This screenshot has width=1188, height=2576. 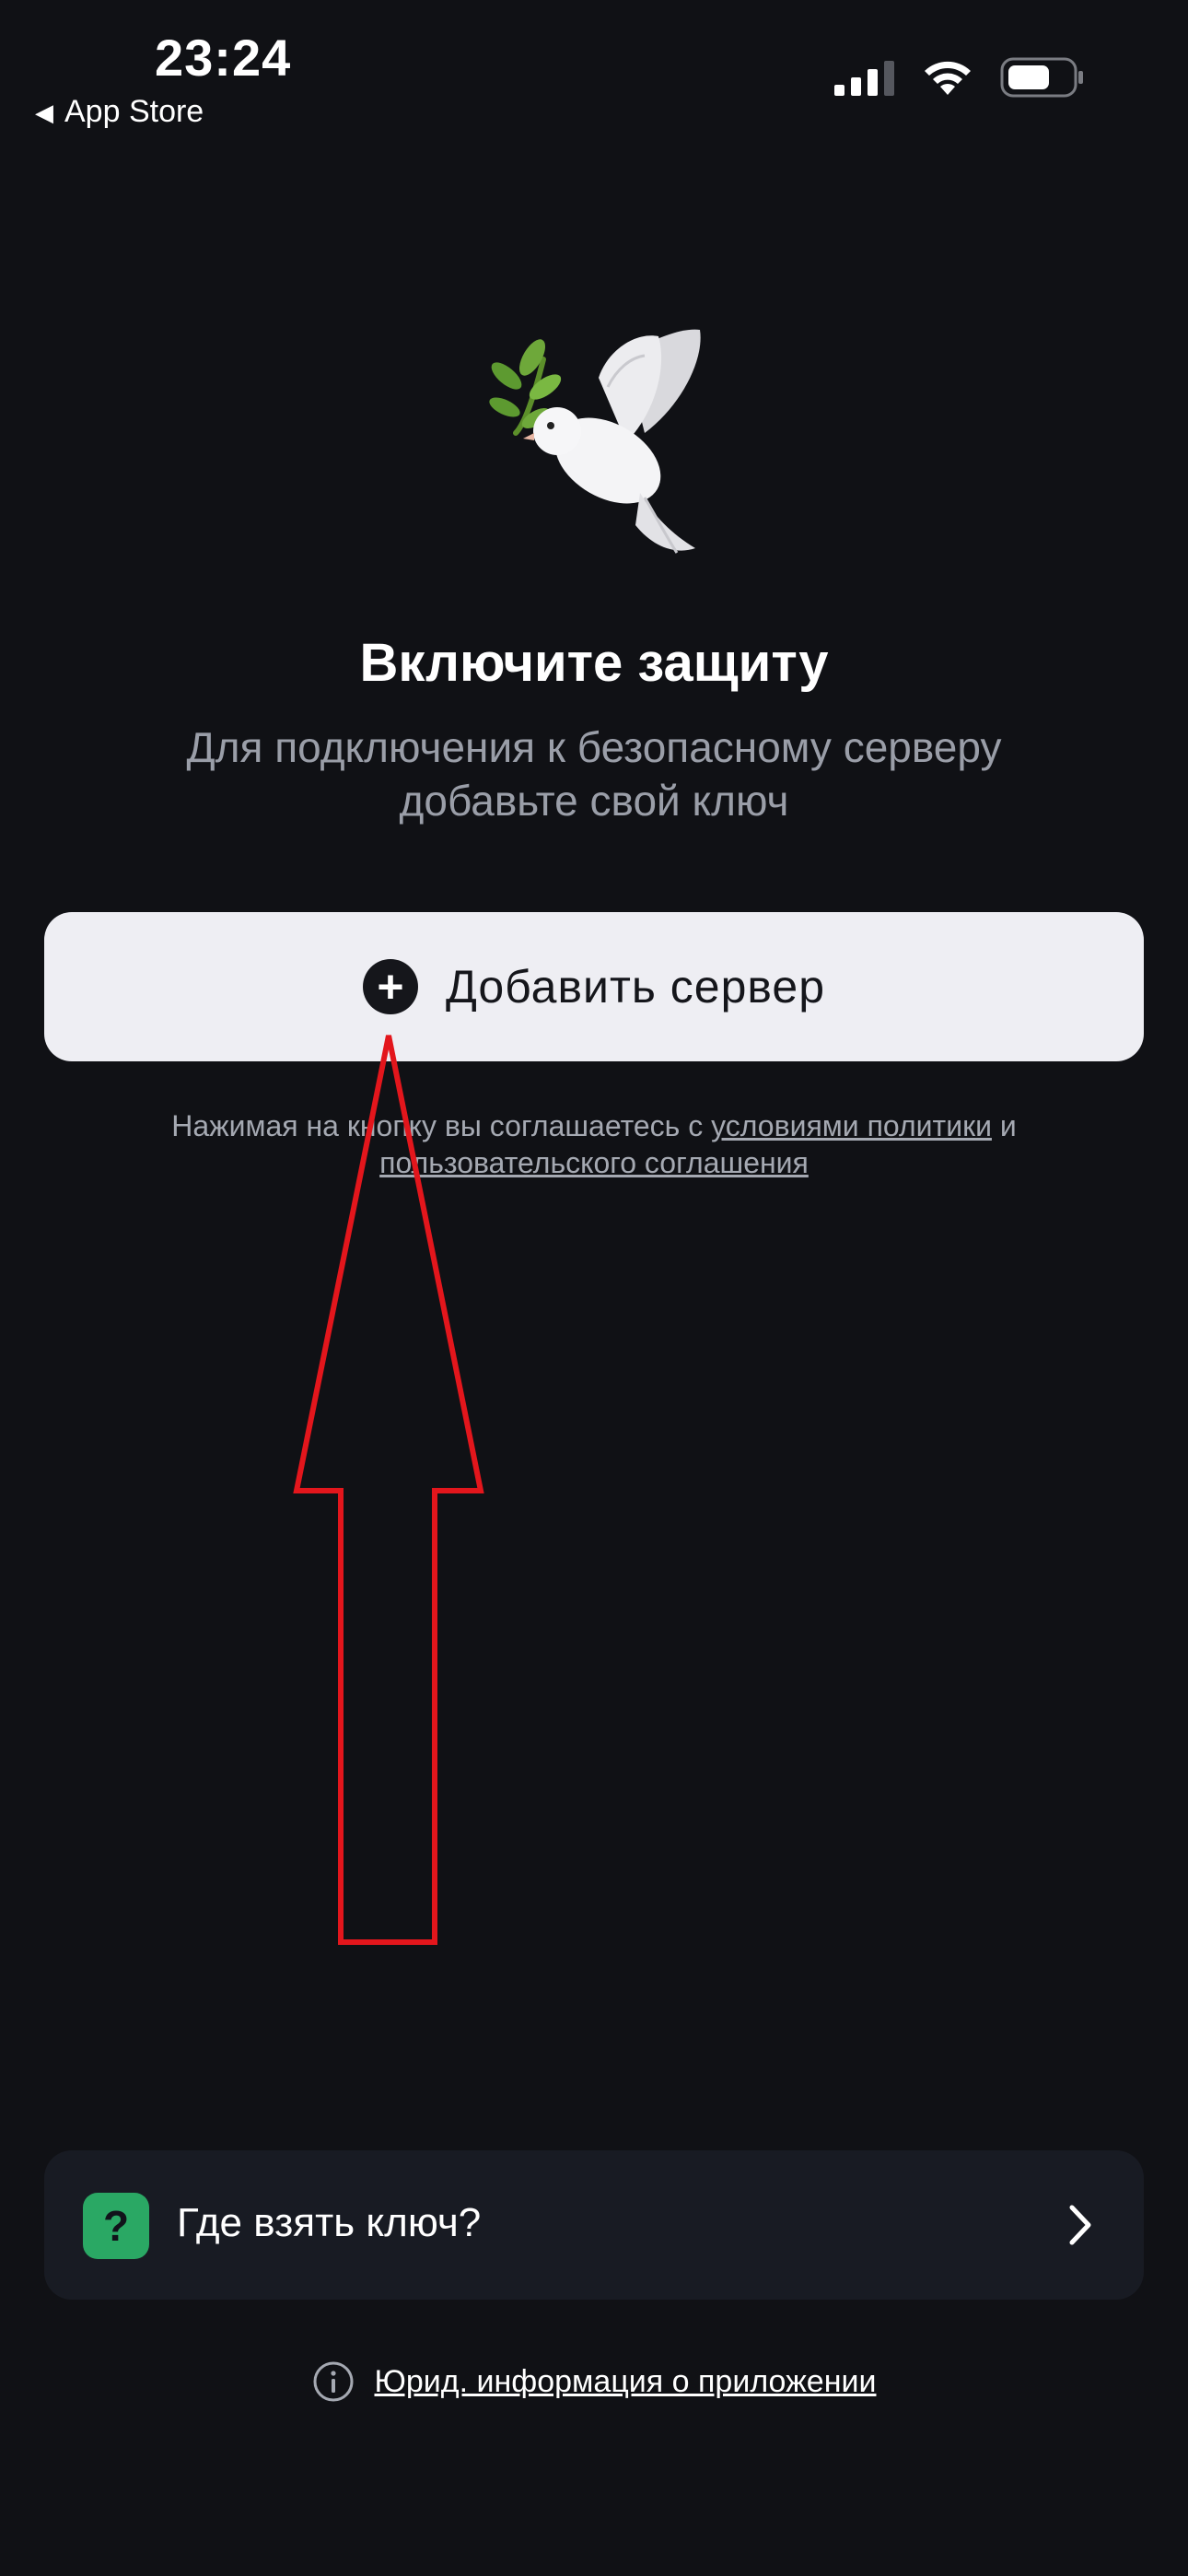 I want to click on legal-info-link: Юрид. информация о приложении, so click(x=594, y=2381).